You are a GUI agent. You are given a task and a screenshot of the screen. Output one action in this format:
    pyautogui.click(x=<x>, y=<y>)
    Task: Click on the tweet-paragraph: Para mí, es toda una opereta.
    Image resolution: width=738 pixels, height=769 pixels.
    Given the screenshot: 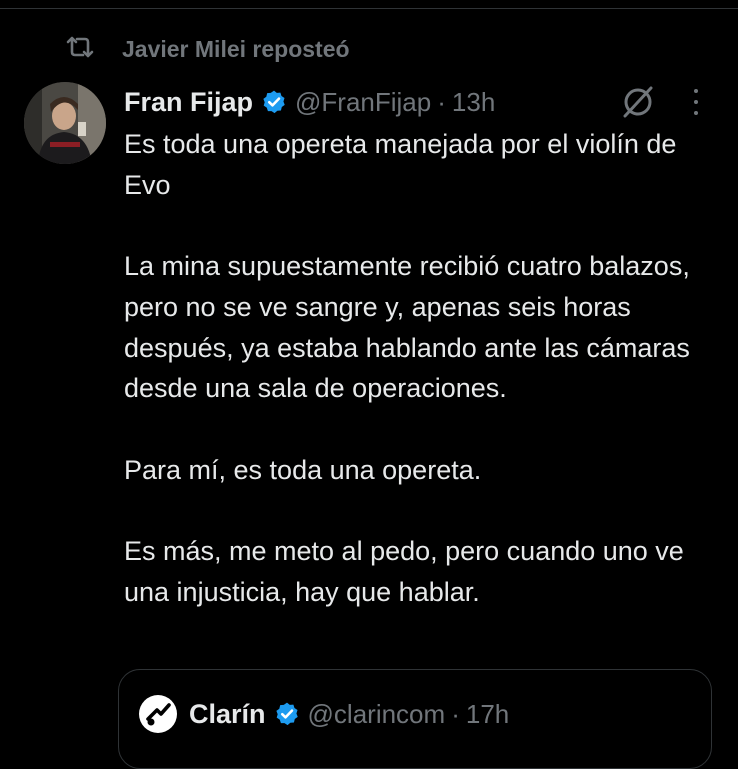 What is the action you would take?
    pyautogui.click(x=303, y=469)
    